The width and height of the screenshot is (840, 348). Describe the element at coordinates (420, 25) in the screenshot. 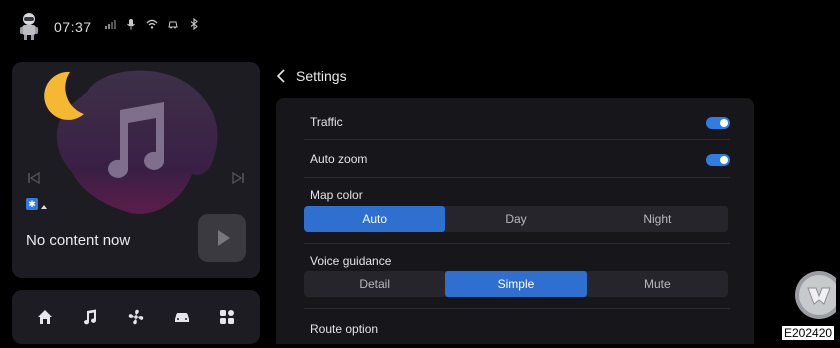

I see `status-bar: 07:37` at that location.